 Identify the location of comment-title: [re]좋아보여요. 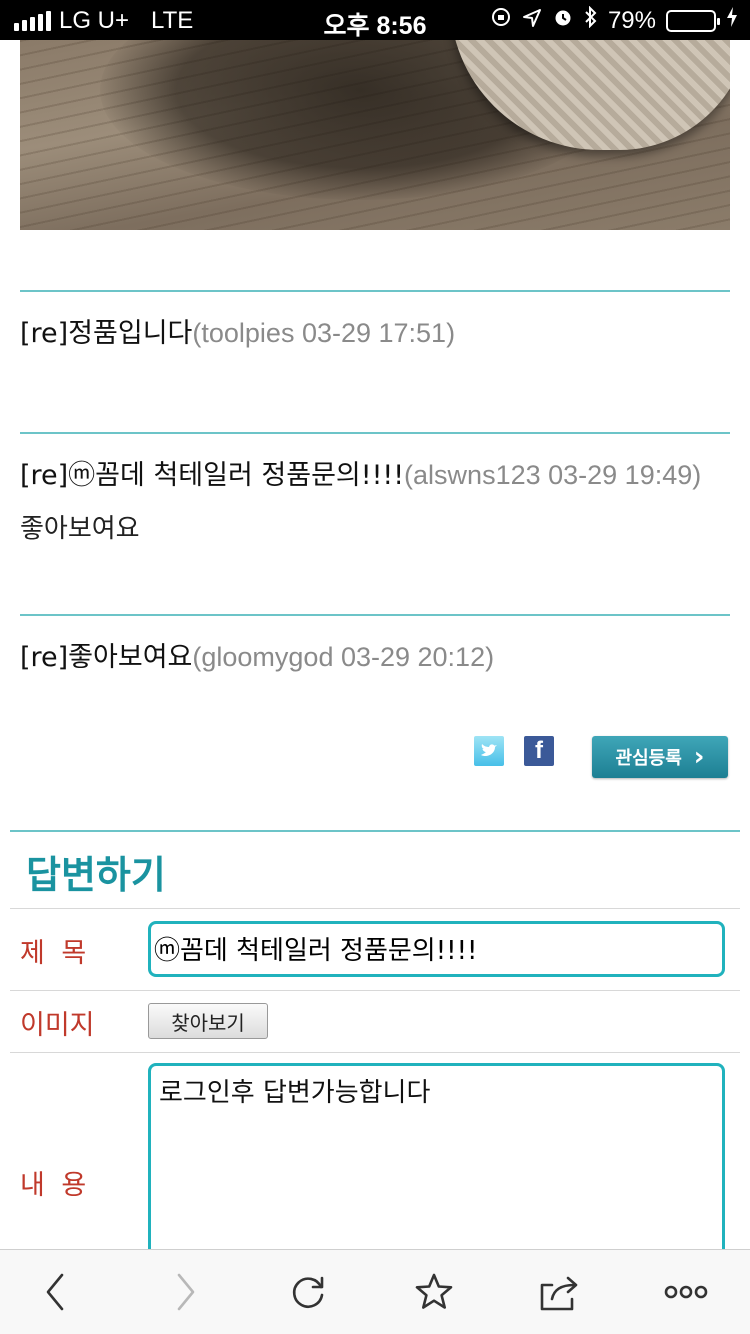
(106, 657).